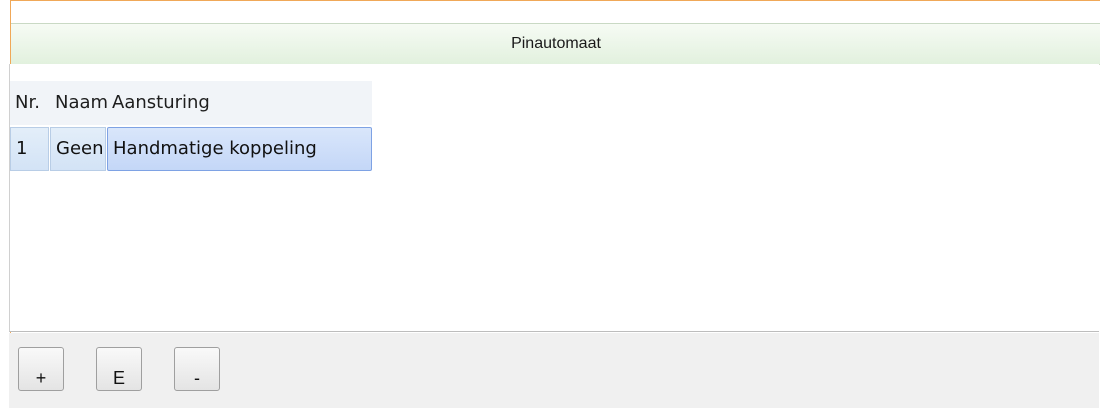  What do you see at coordinates (78, 149) in the screenshot?
I see `cell-naam: Geen` at bounding box center [78, 149].